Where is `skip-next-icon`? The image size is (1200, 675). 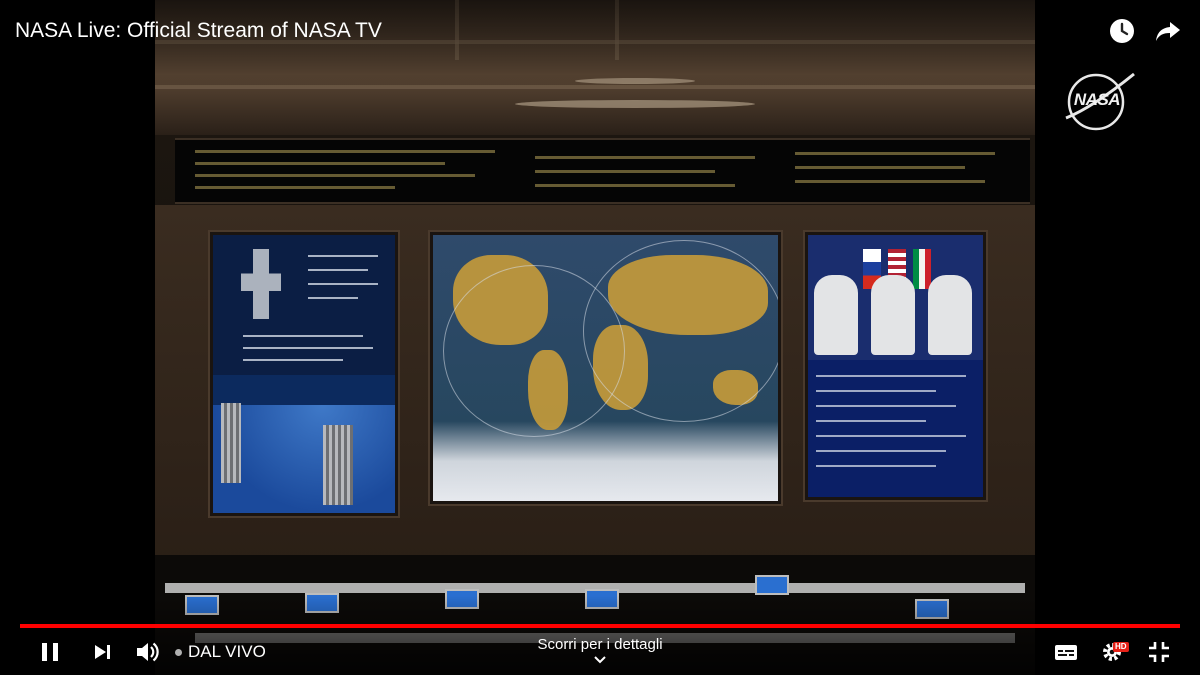 skip-next-icon is located at coordinates (102, 652).